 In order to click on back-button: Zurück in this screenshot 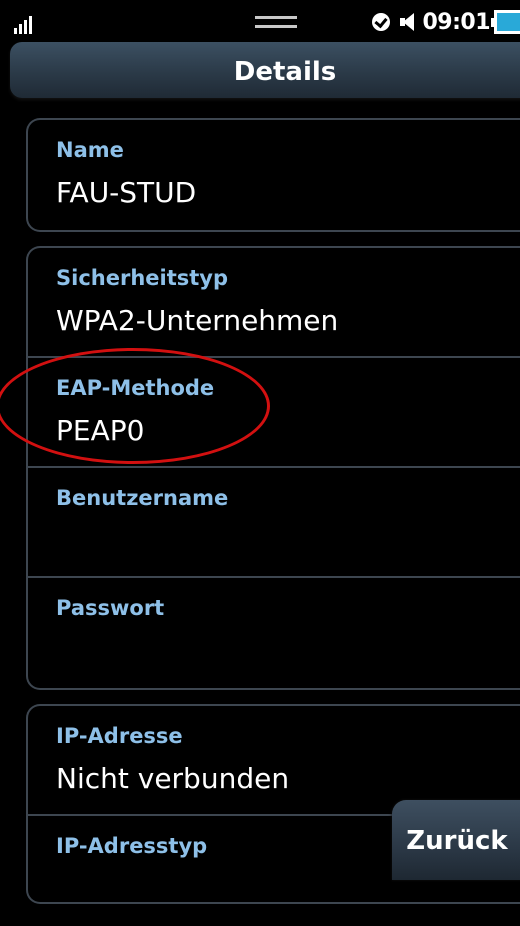, I will do `click(456, 840)`.